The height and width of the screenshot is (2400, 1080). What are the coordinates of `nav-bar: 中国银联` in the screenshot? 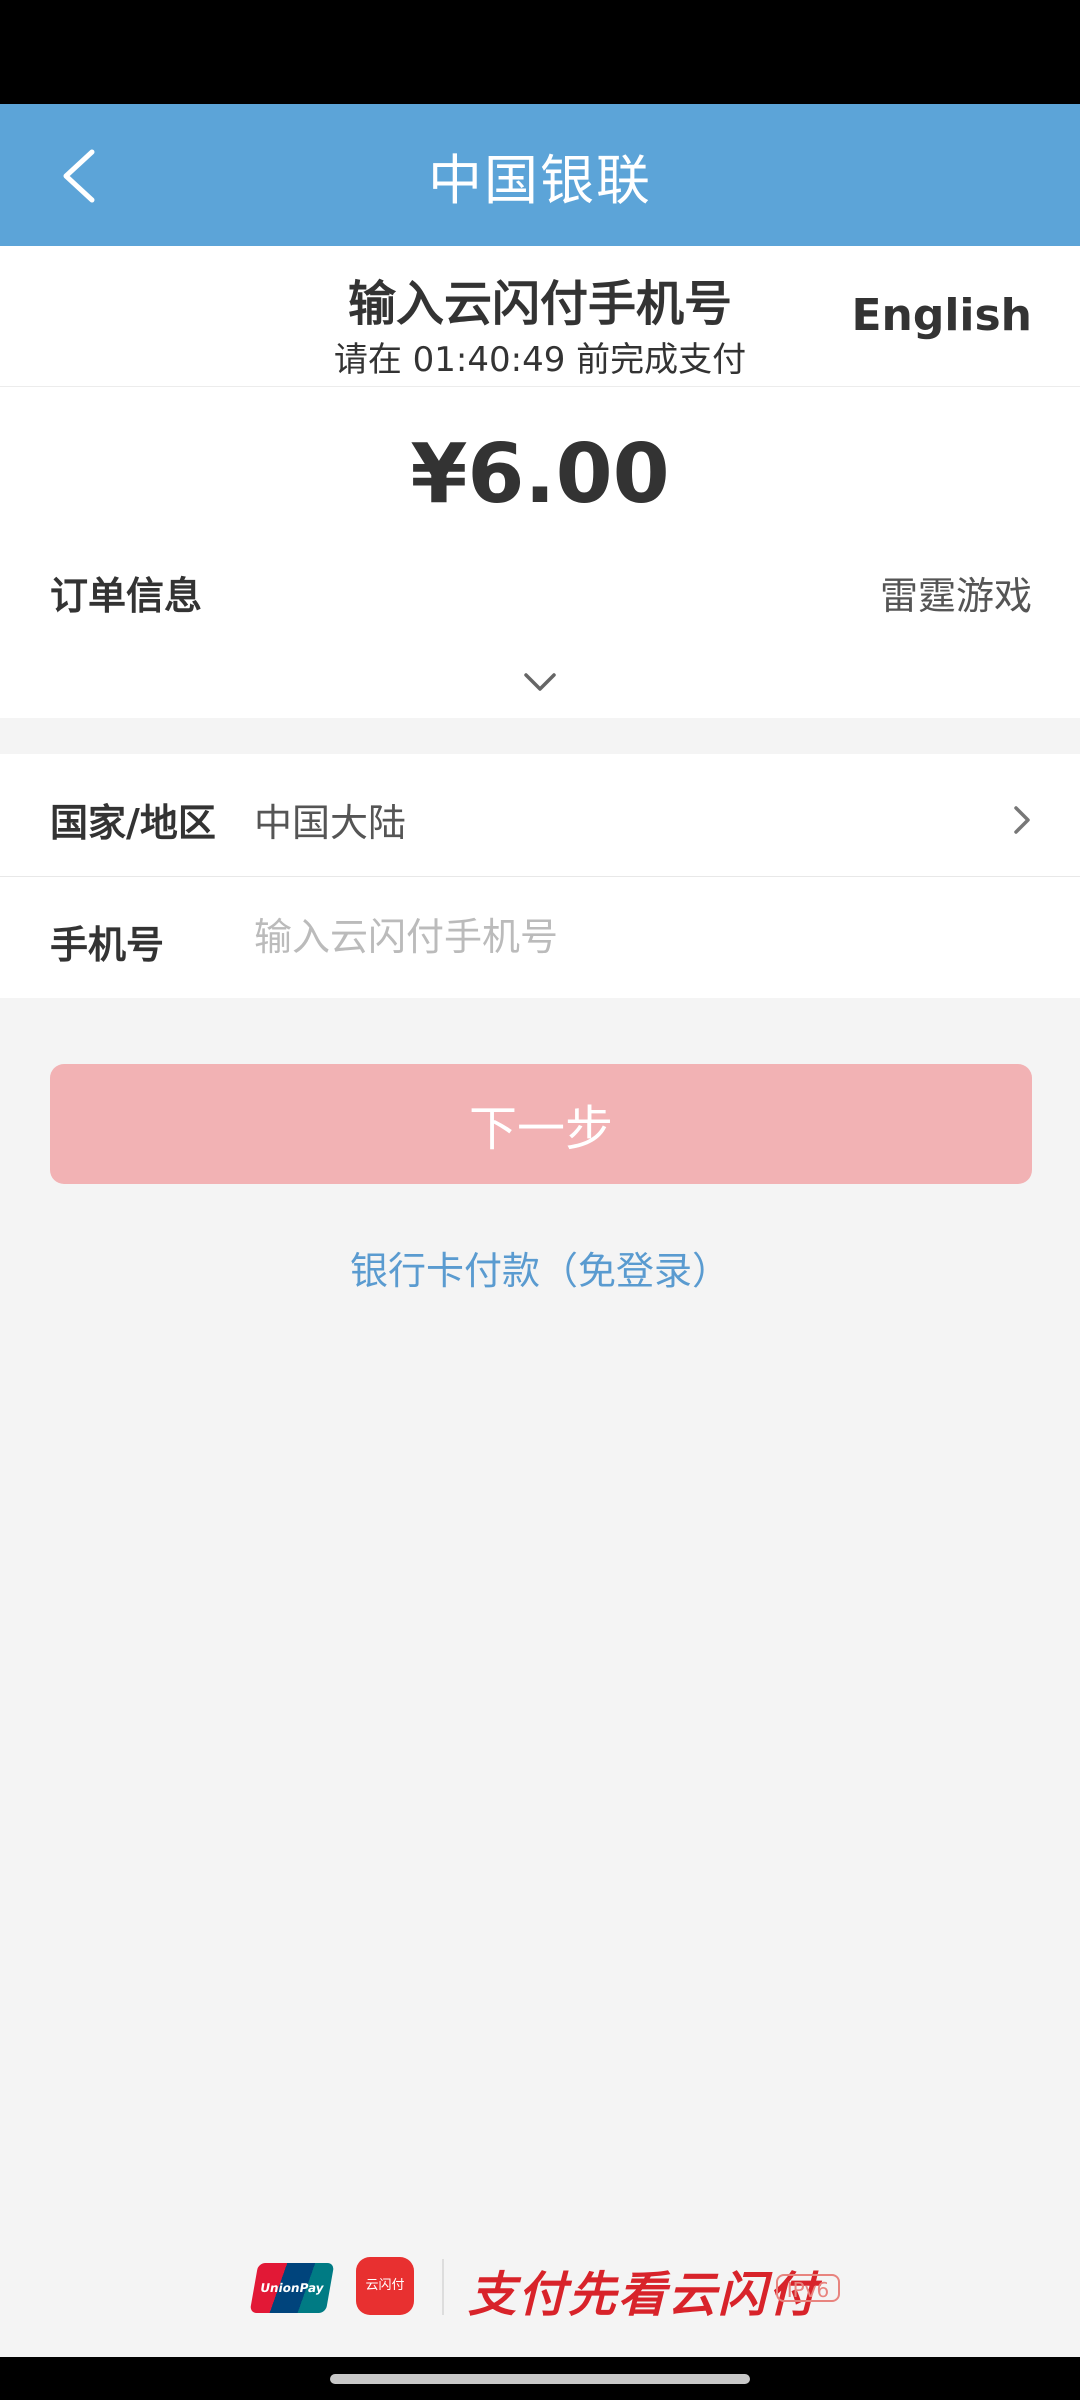 It's located at (540, 175).